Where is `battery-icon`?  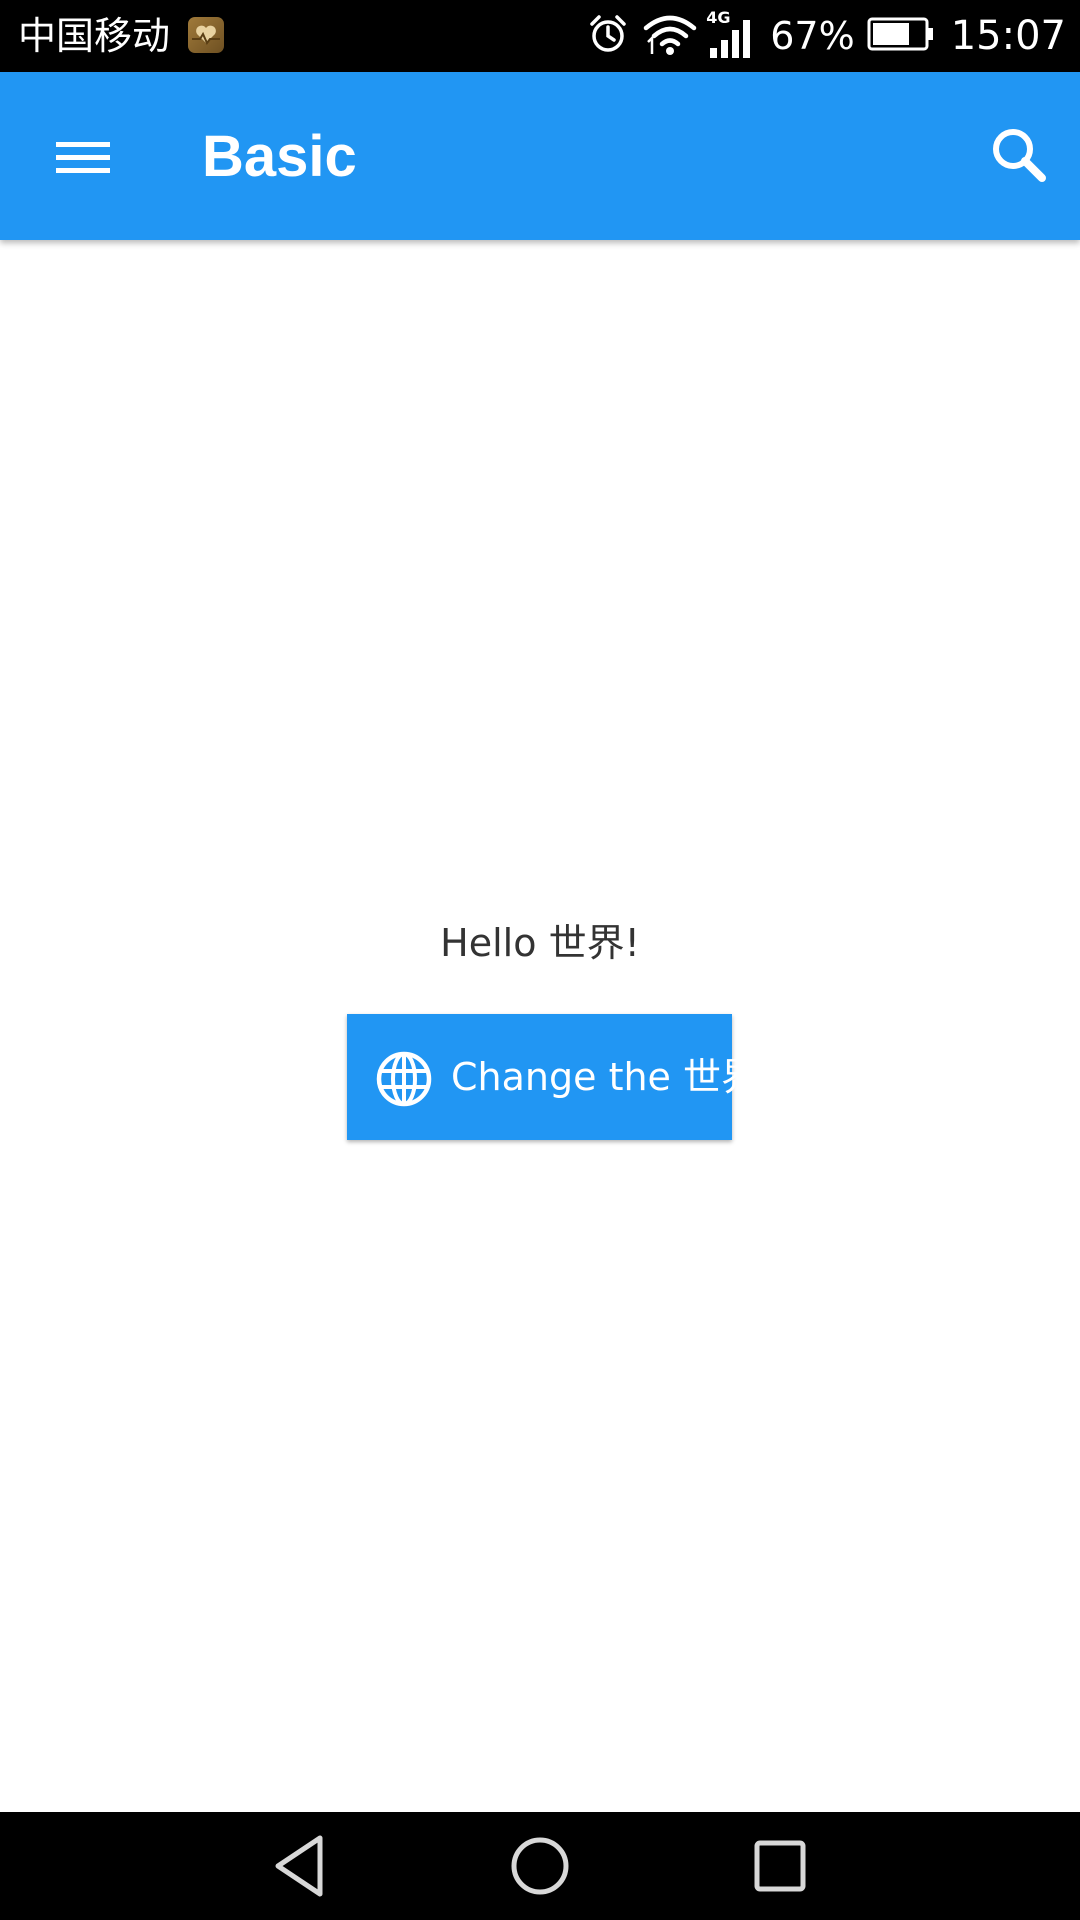 battery-icon is located at coordinates (901, 36).